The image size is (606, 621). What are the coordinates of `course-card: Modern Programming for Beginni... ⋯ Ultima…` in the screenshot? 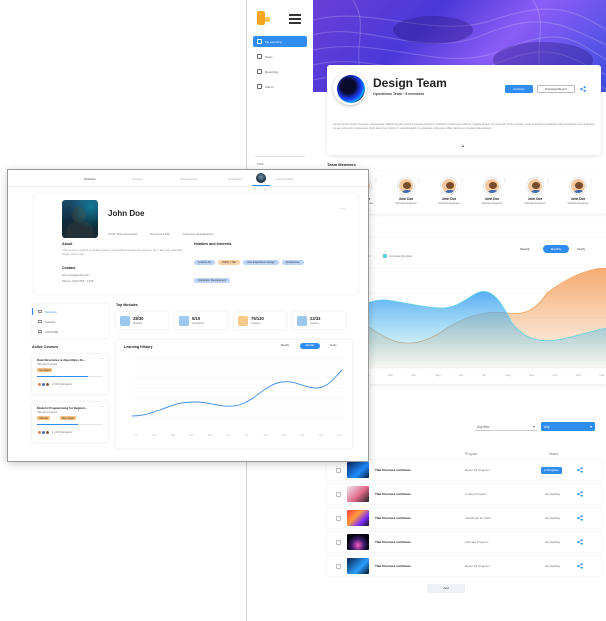 It's located at (70, 422).